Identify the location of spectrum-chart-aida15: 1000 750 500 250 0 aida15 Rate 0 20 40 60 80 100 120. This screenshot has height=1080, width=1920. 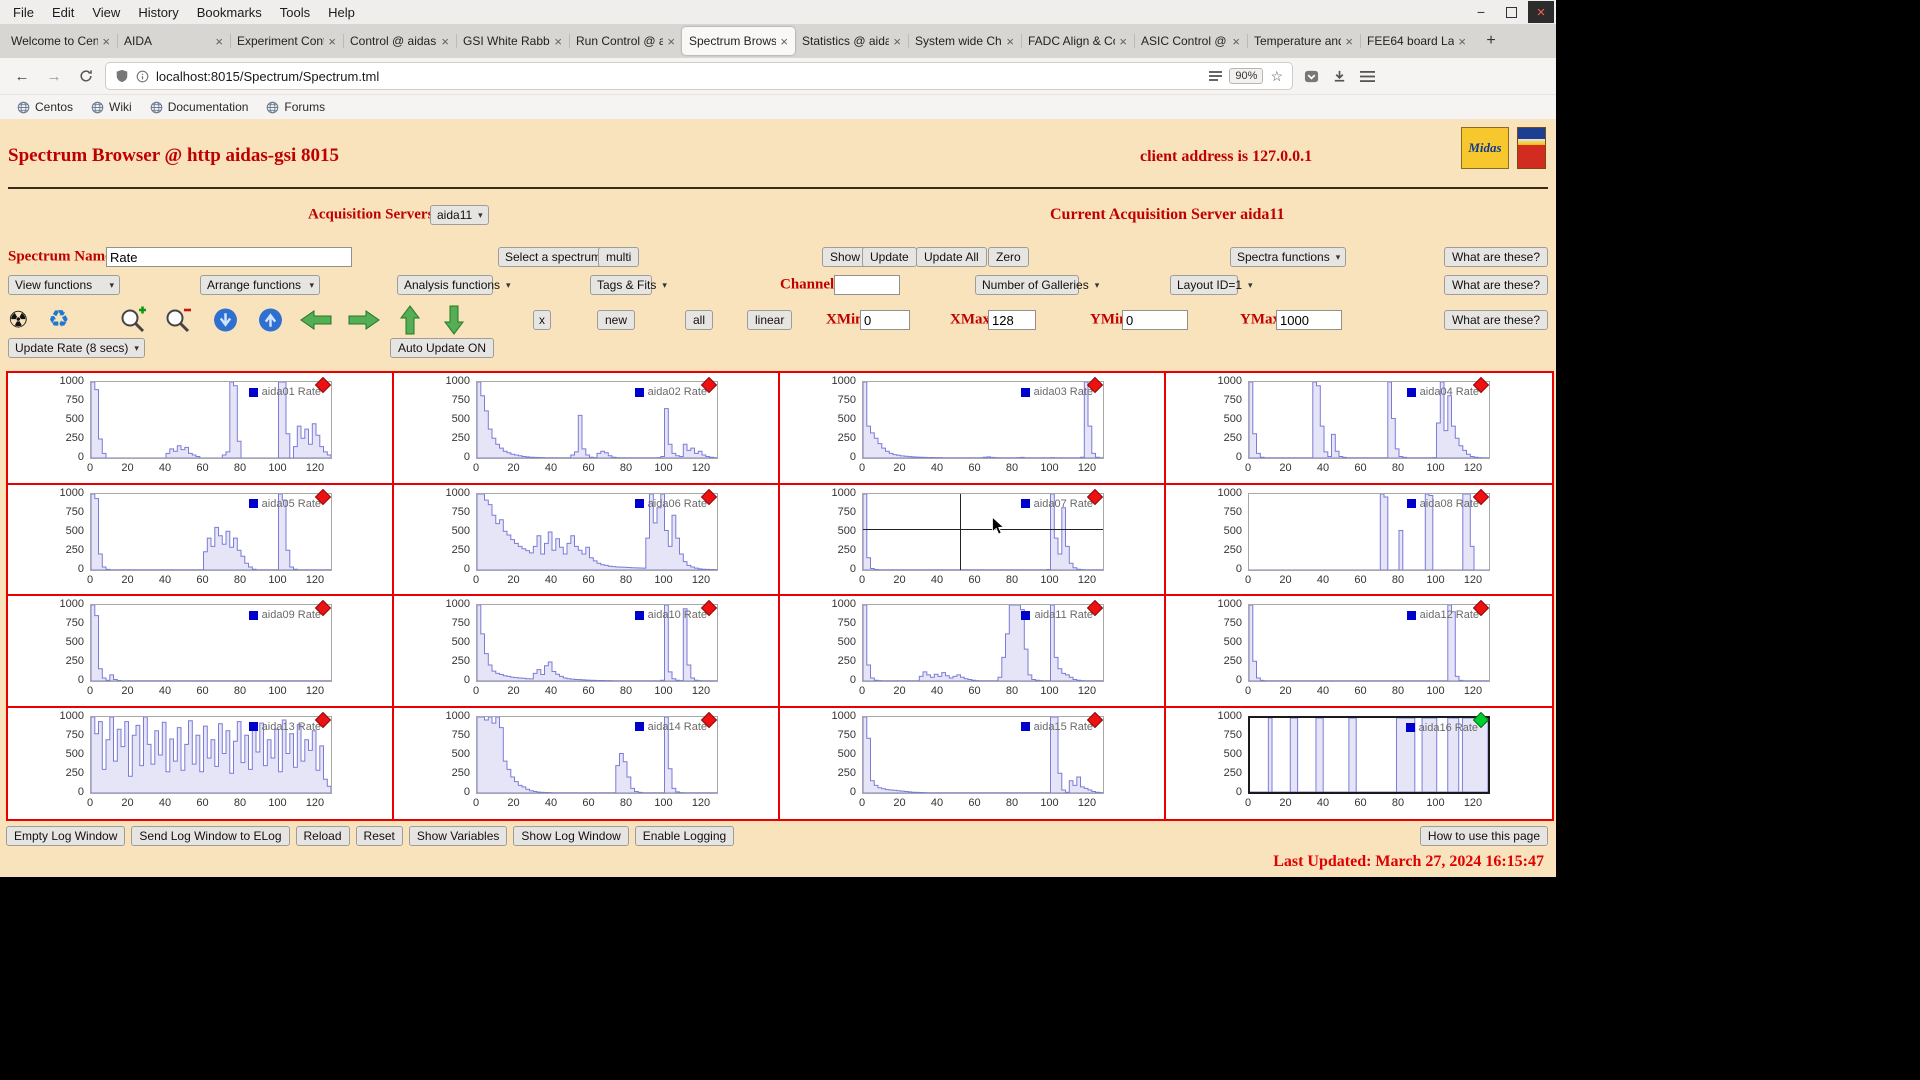
(973, 763).